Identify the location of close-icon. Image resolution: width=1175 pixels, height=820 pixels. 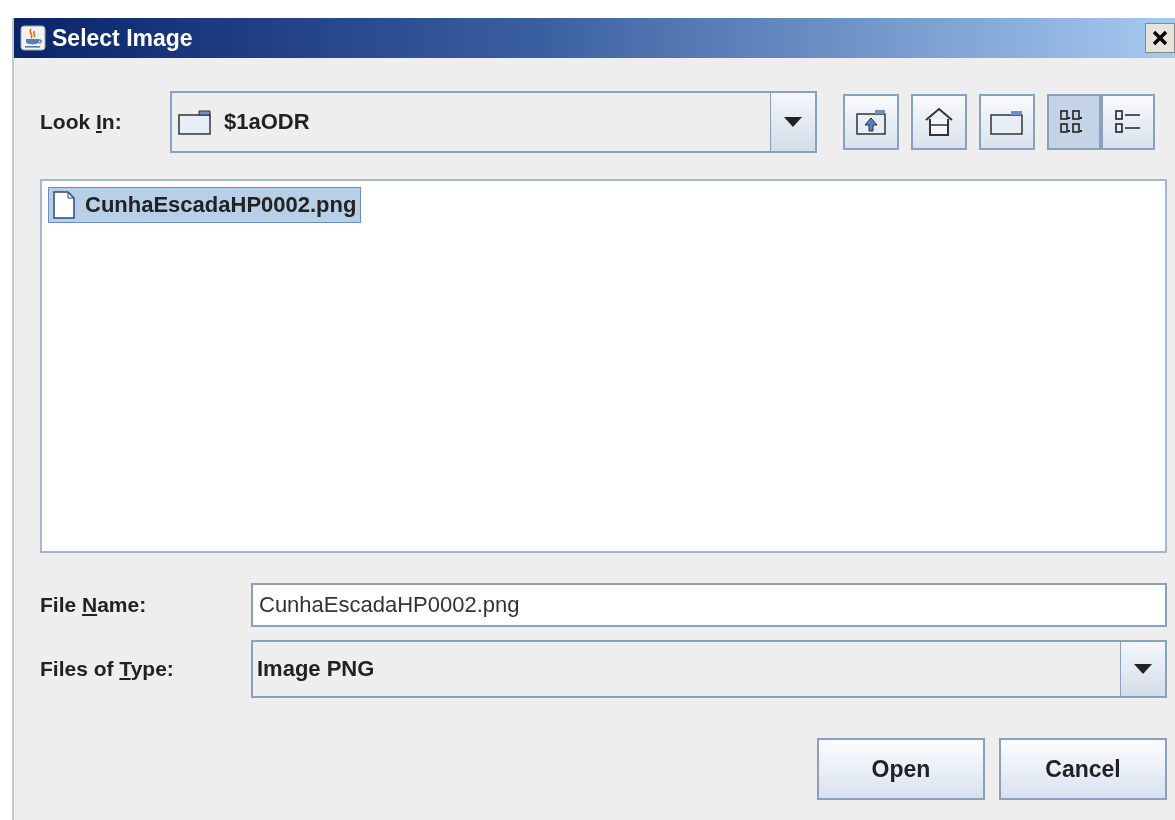
(1160, 38).